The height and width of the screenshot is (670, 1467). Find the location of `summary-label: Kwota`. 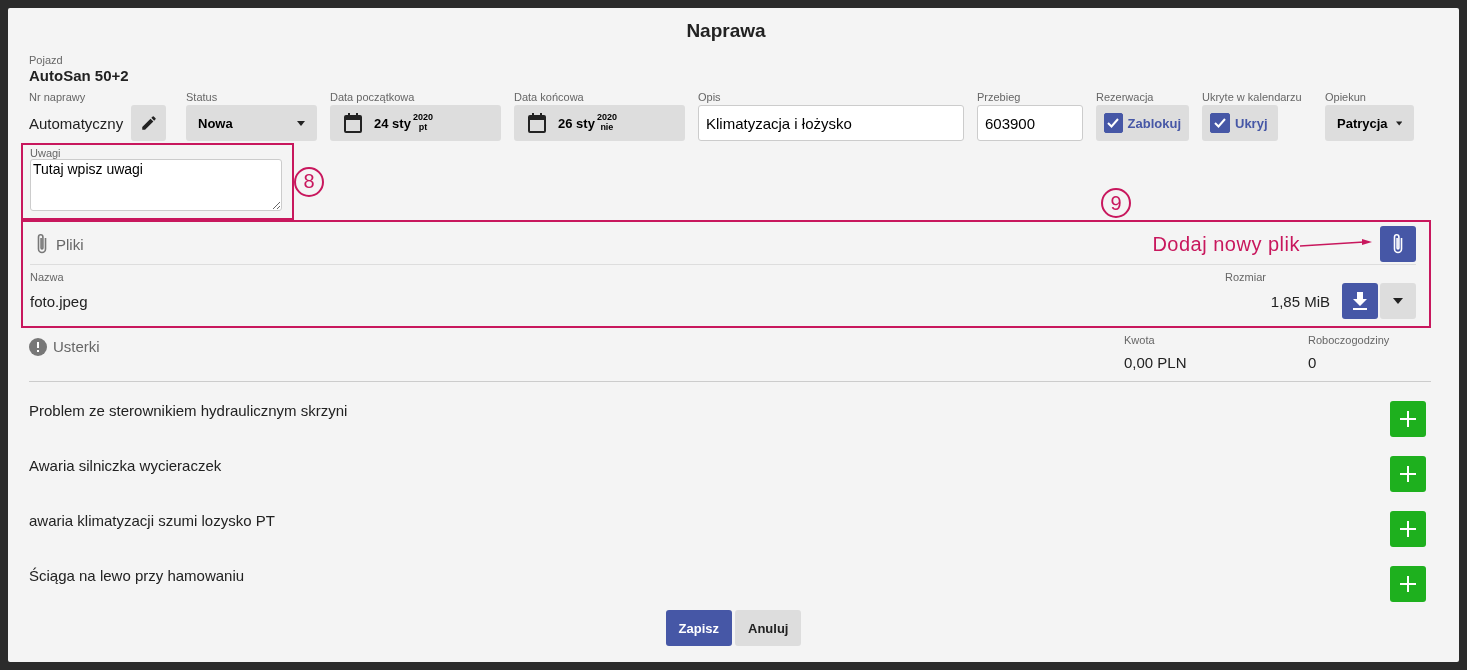

summary-label: Kwota is located at coordinates (1140, 340).